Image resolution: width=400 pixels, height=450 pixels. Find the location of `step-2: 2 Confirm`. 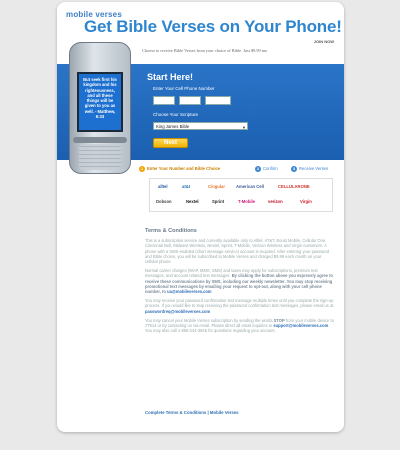

step-2: 2 Confirm is located at coordinates (266, 169).